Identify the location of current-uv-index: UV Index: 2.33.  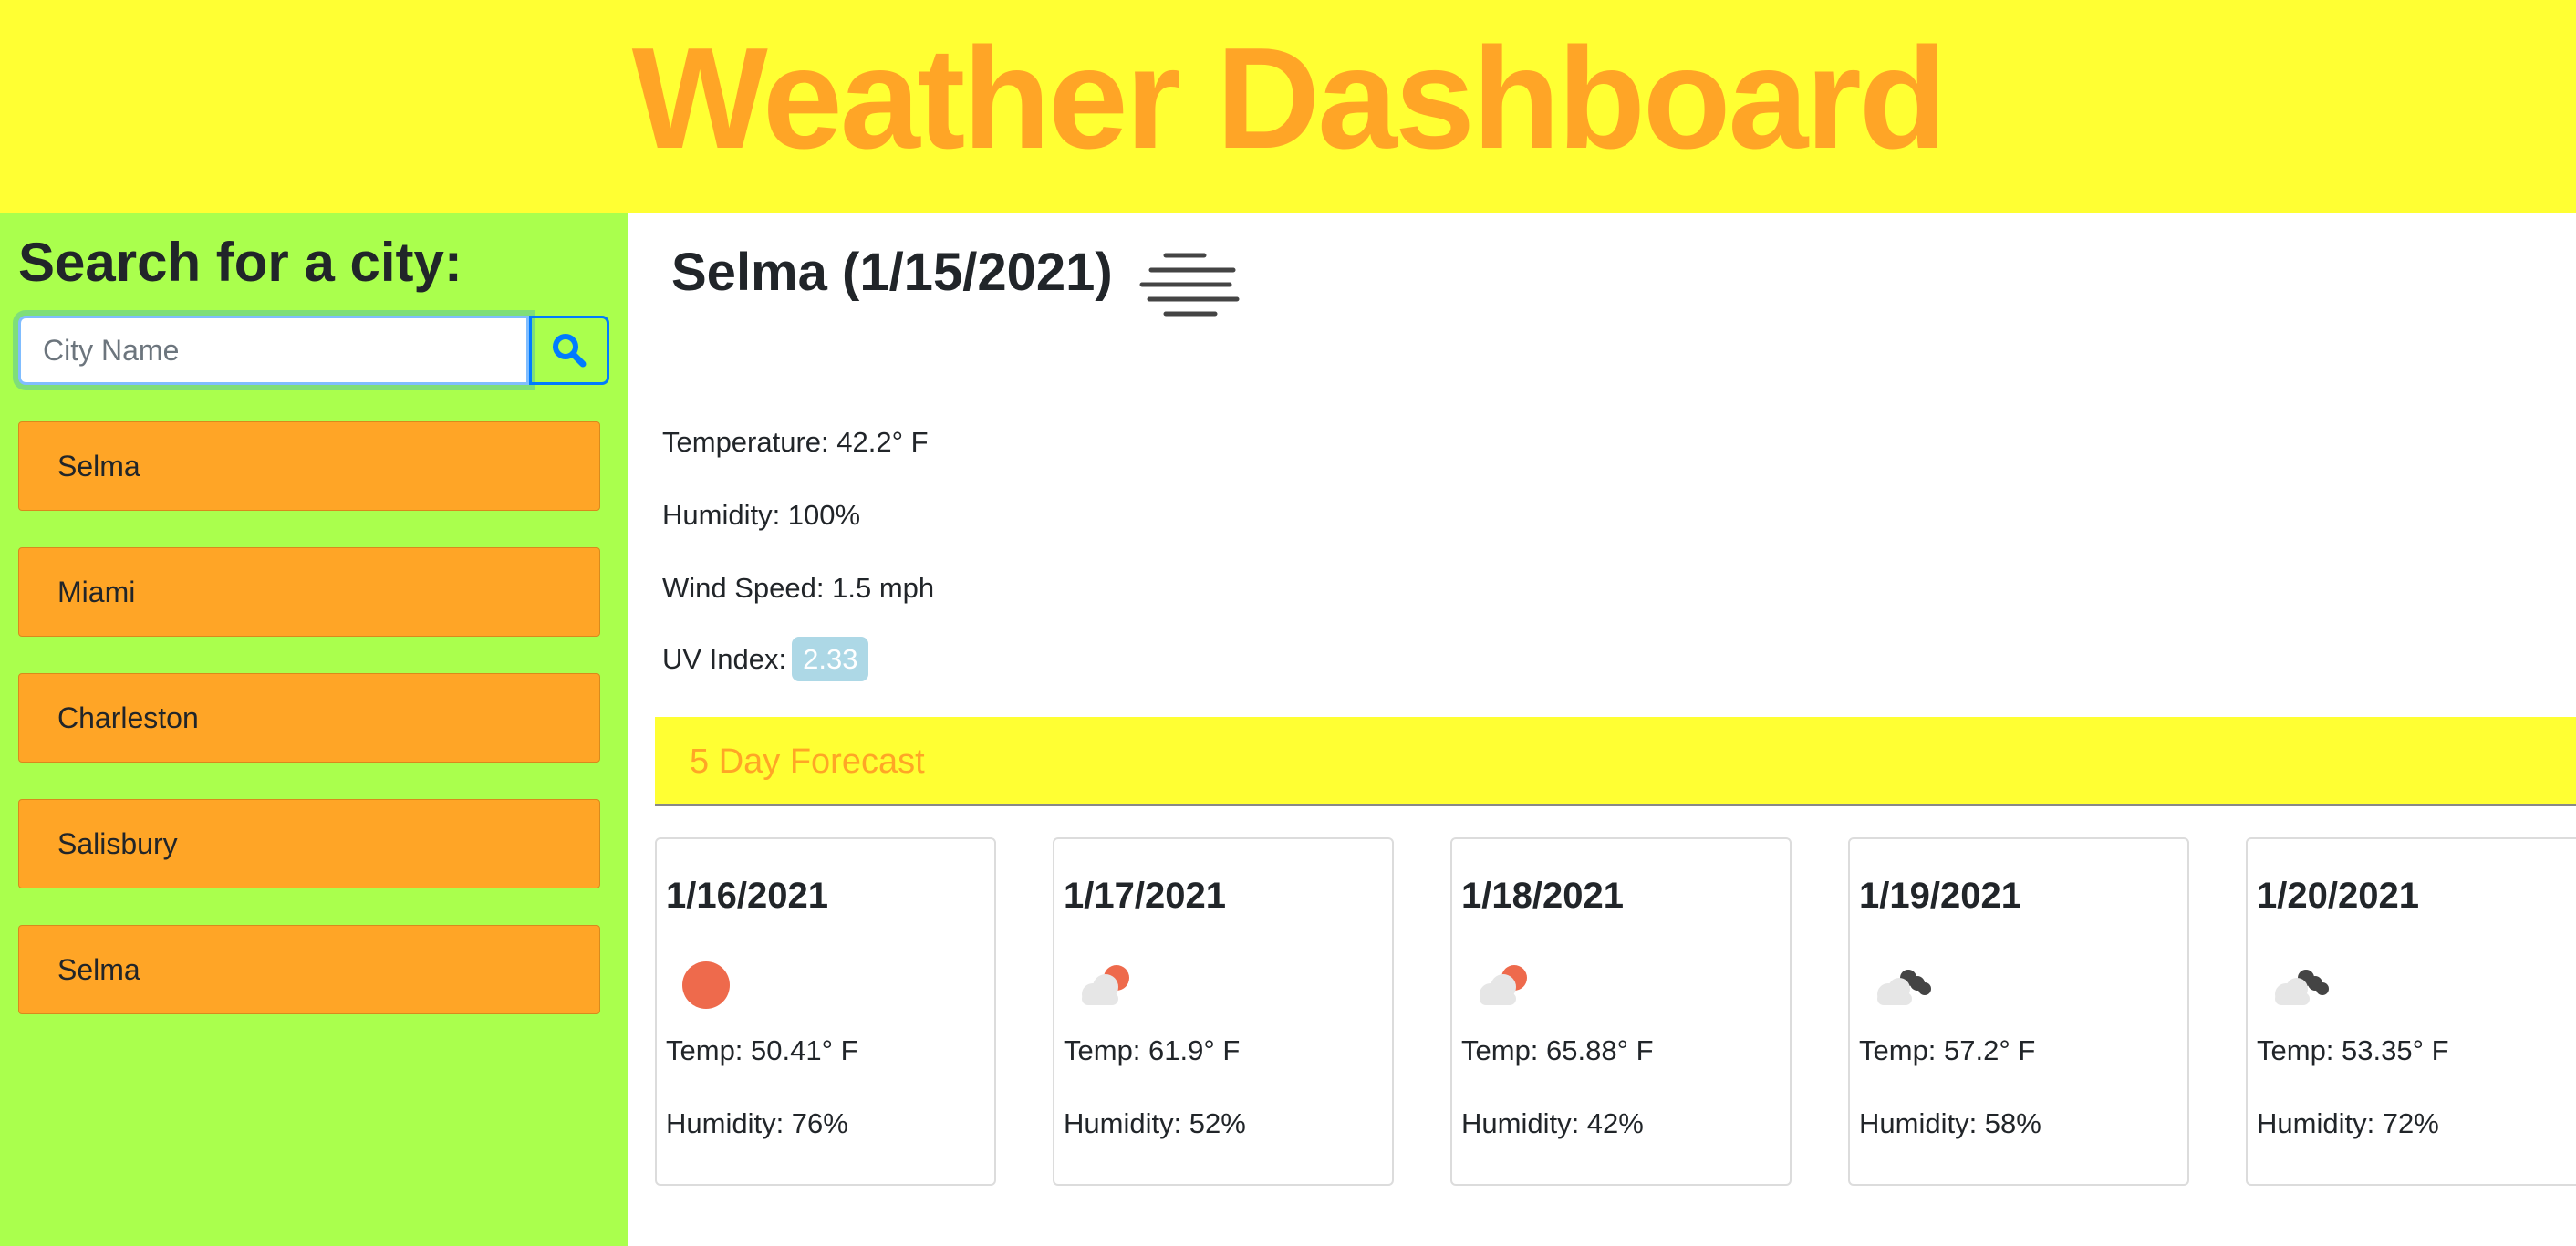
(765, 659).